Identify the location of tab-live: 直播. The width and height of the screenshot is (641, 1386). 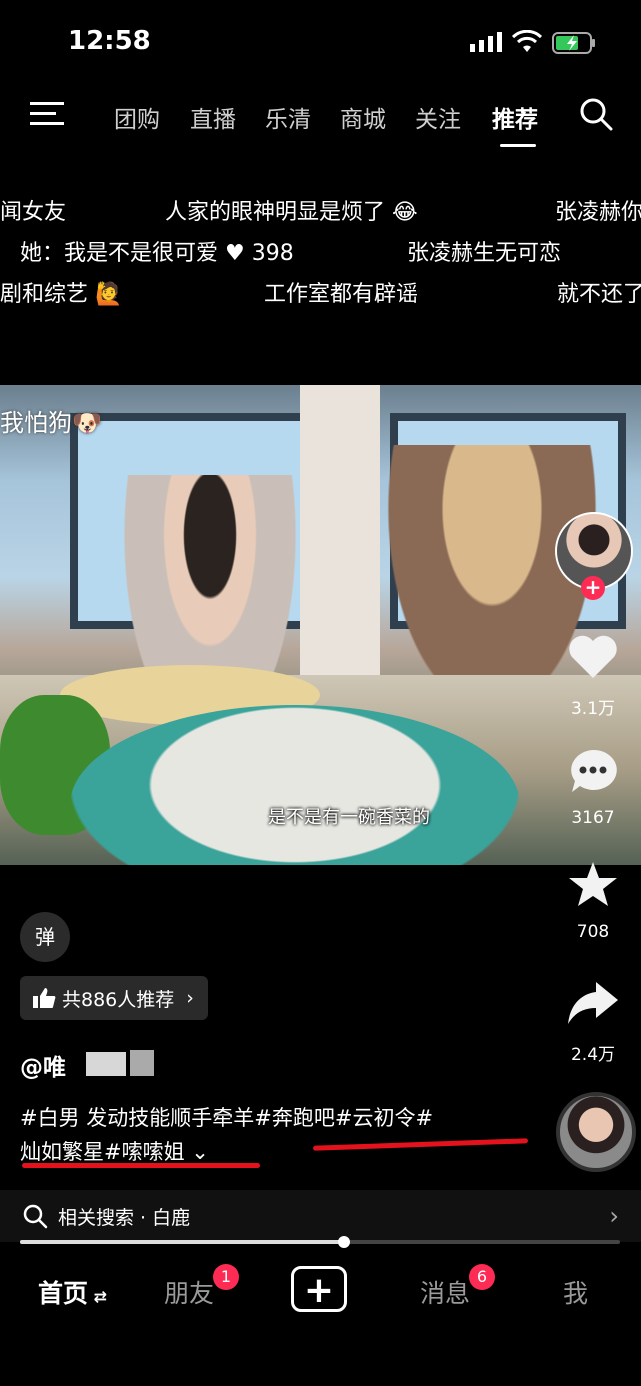
(213, 117).